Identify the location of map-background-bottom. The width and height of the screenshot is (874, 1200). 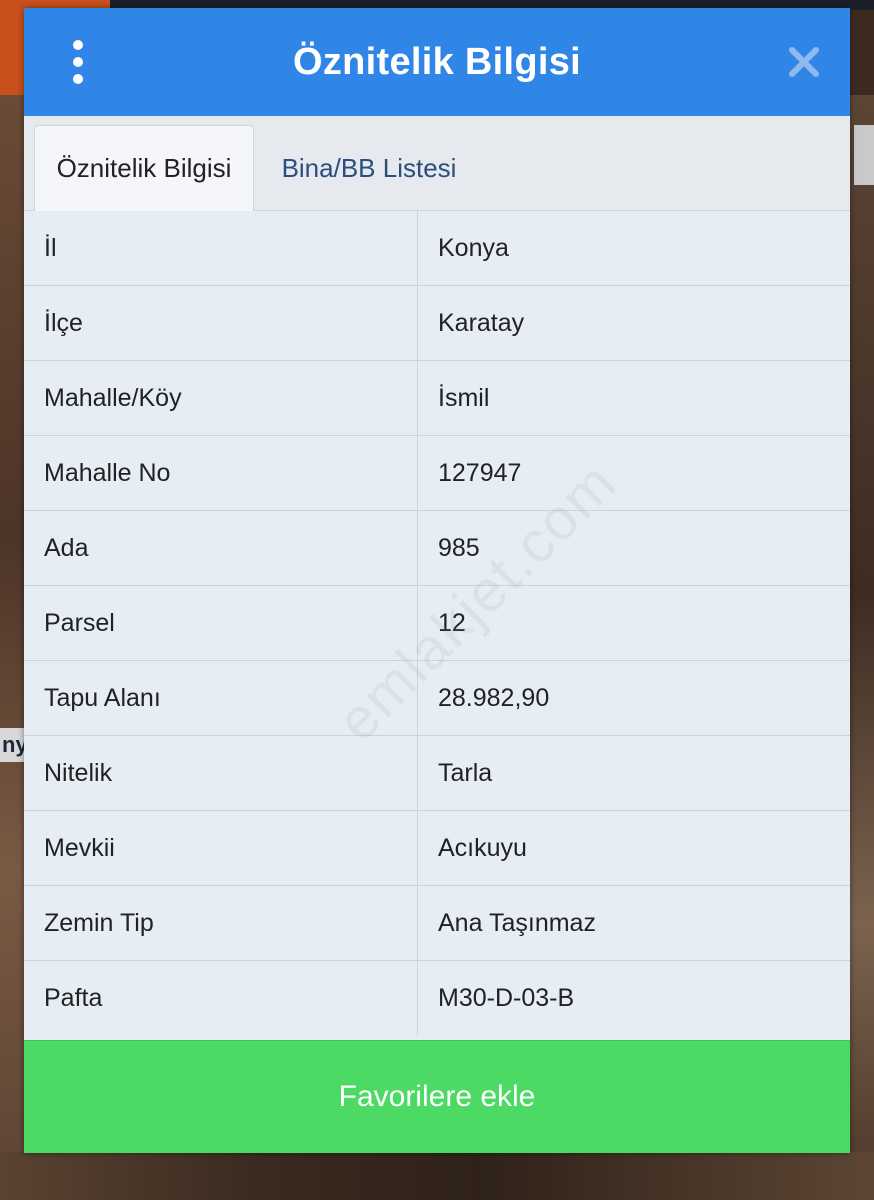
(437, 1176).